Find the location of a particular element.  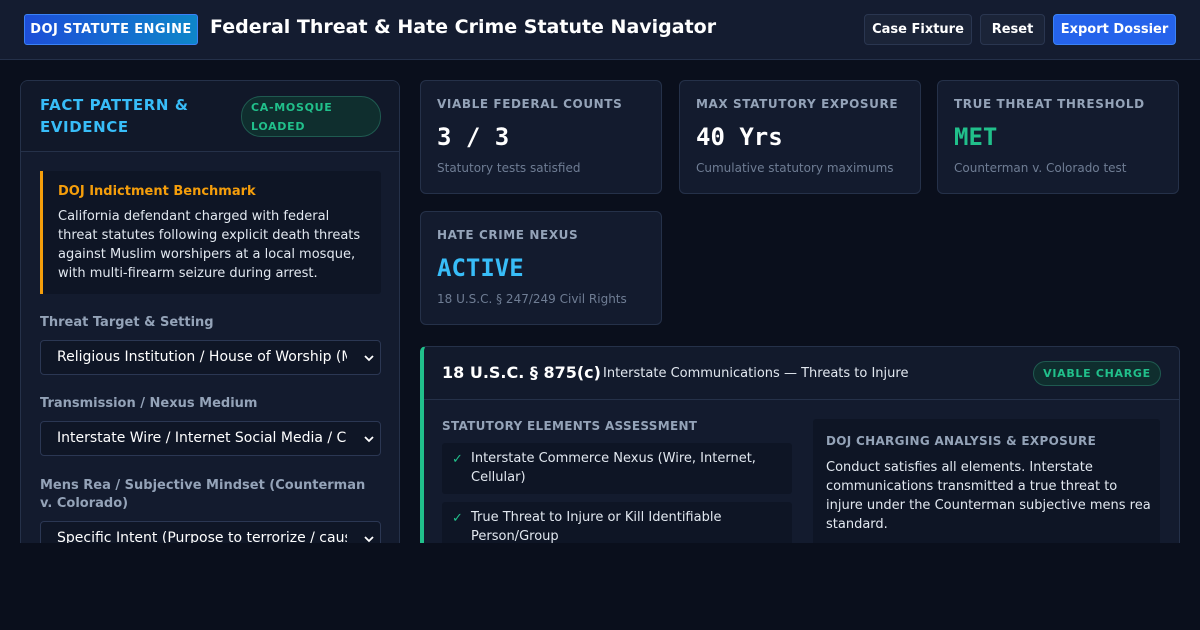

benchmark-title: DOJ Indictment Benchmark is located at coordinates (157, 191).